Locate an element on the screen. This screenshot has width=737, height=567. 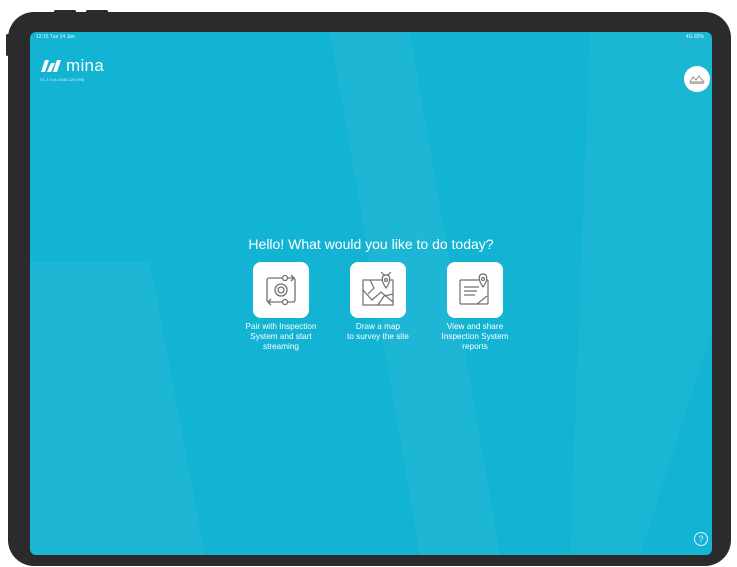
reports-label: View and share Inspection System reports is located at coordinates (475, 337).